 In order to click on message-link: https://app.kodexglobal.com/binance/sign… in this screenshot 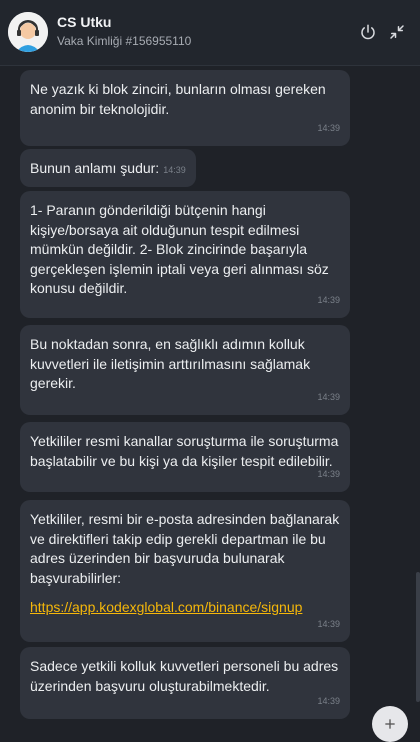, I will do `click(166, 607)`.